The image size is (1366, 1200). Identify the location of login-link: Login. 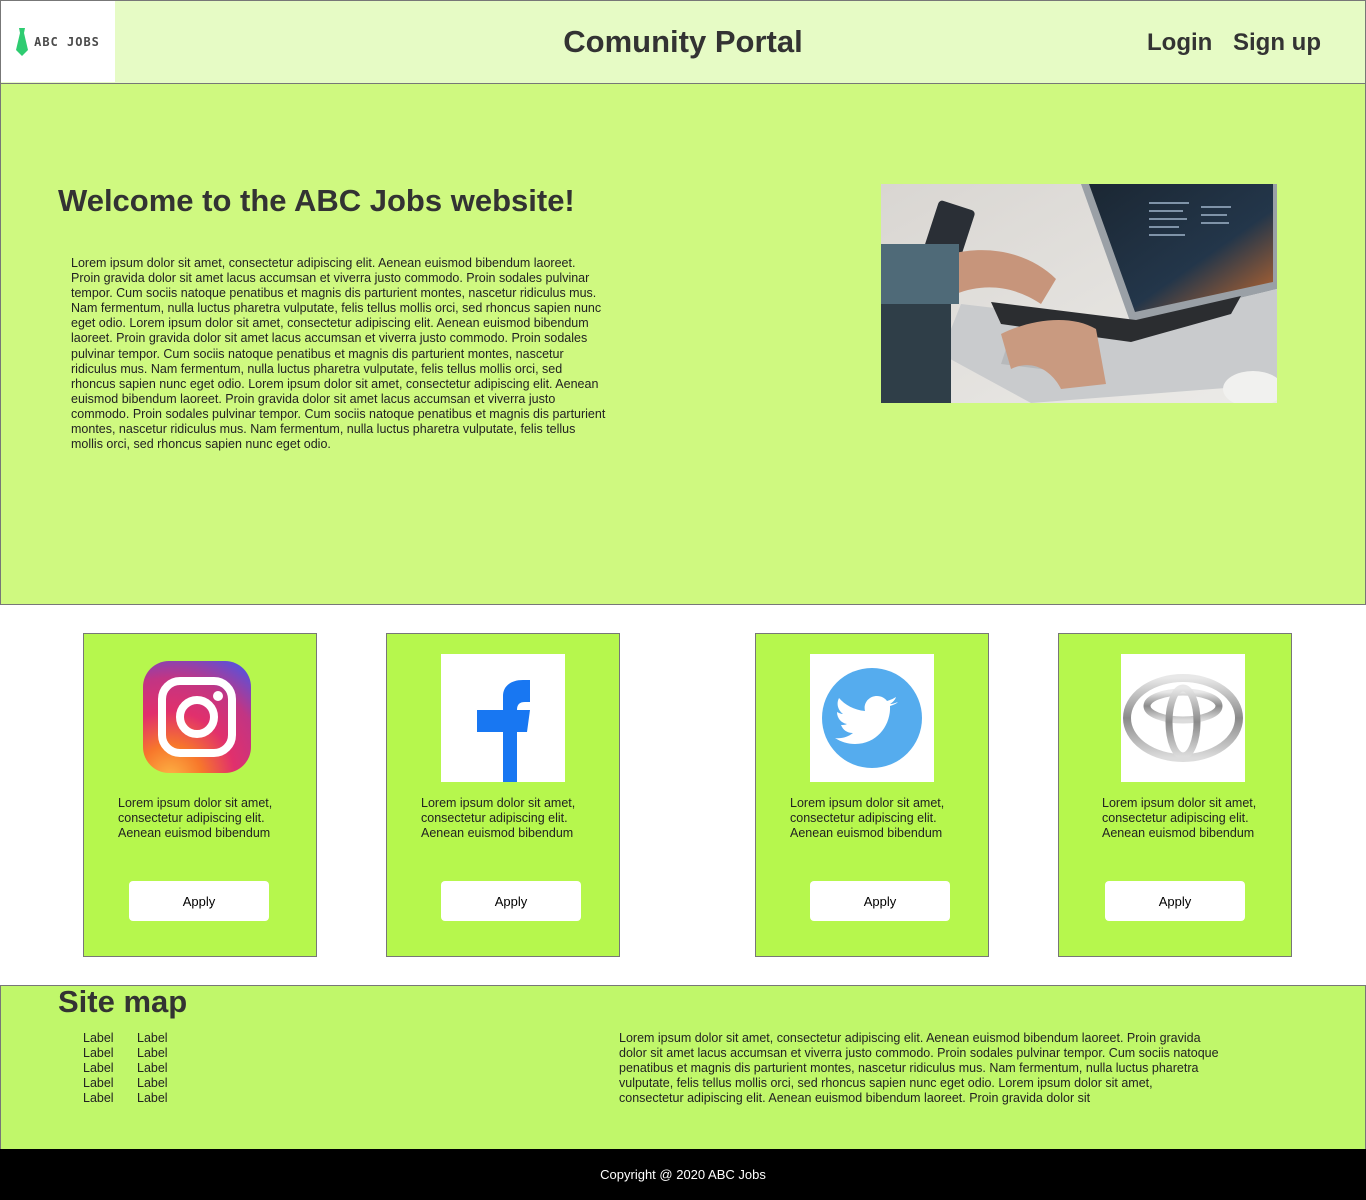
(1179, 43).